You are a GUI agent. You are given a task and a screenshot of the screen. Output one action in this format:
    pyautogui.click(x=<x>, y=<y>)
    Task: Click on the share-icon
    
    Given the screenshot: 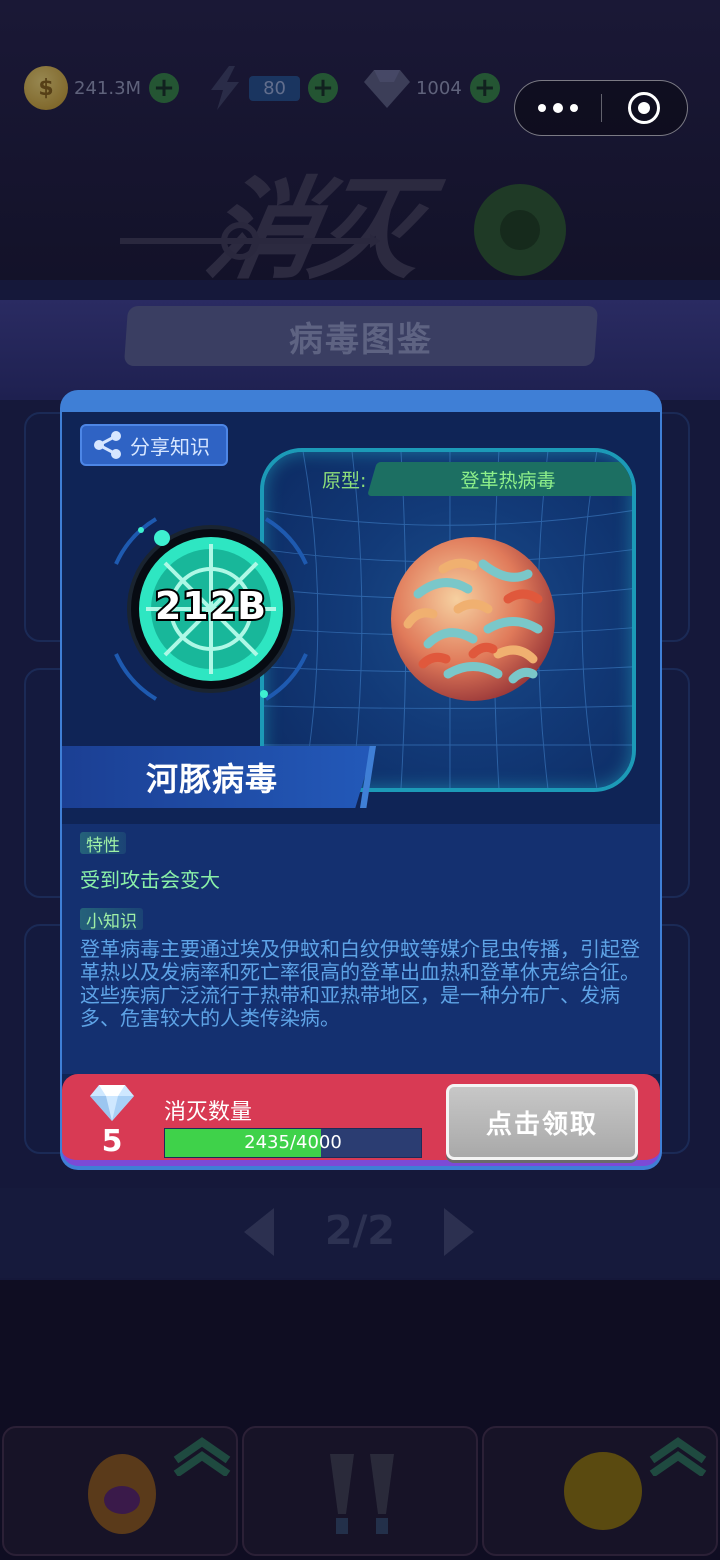 What is the action you would take?
    pyautogui.click(x=107, y=445)
    